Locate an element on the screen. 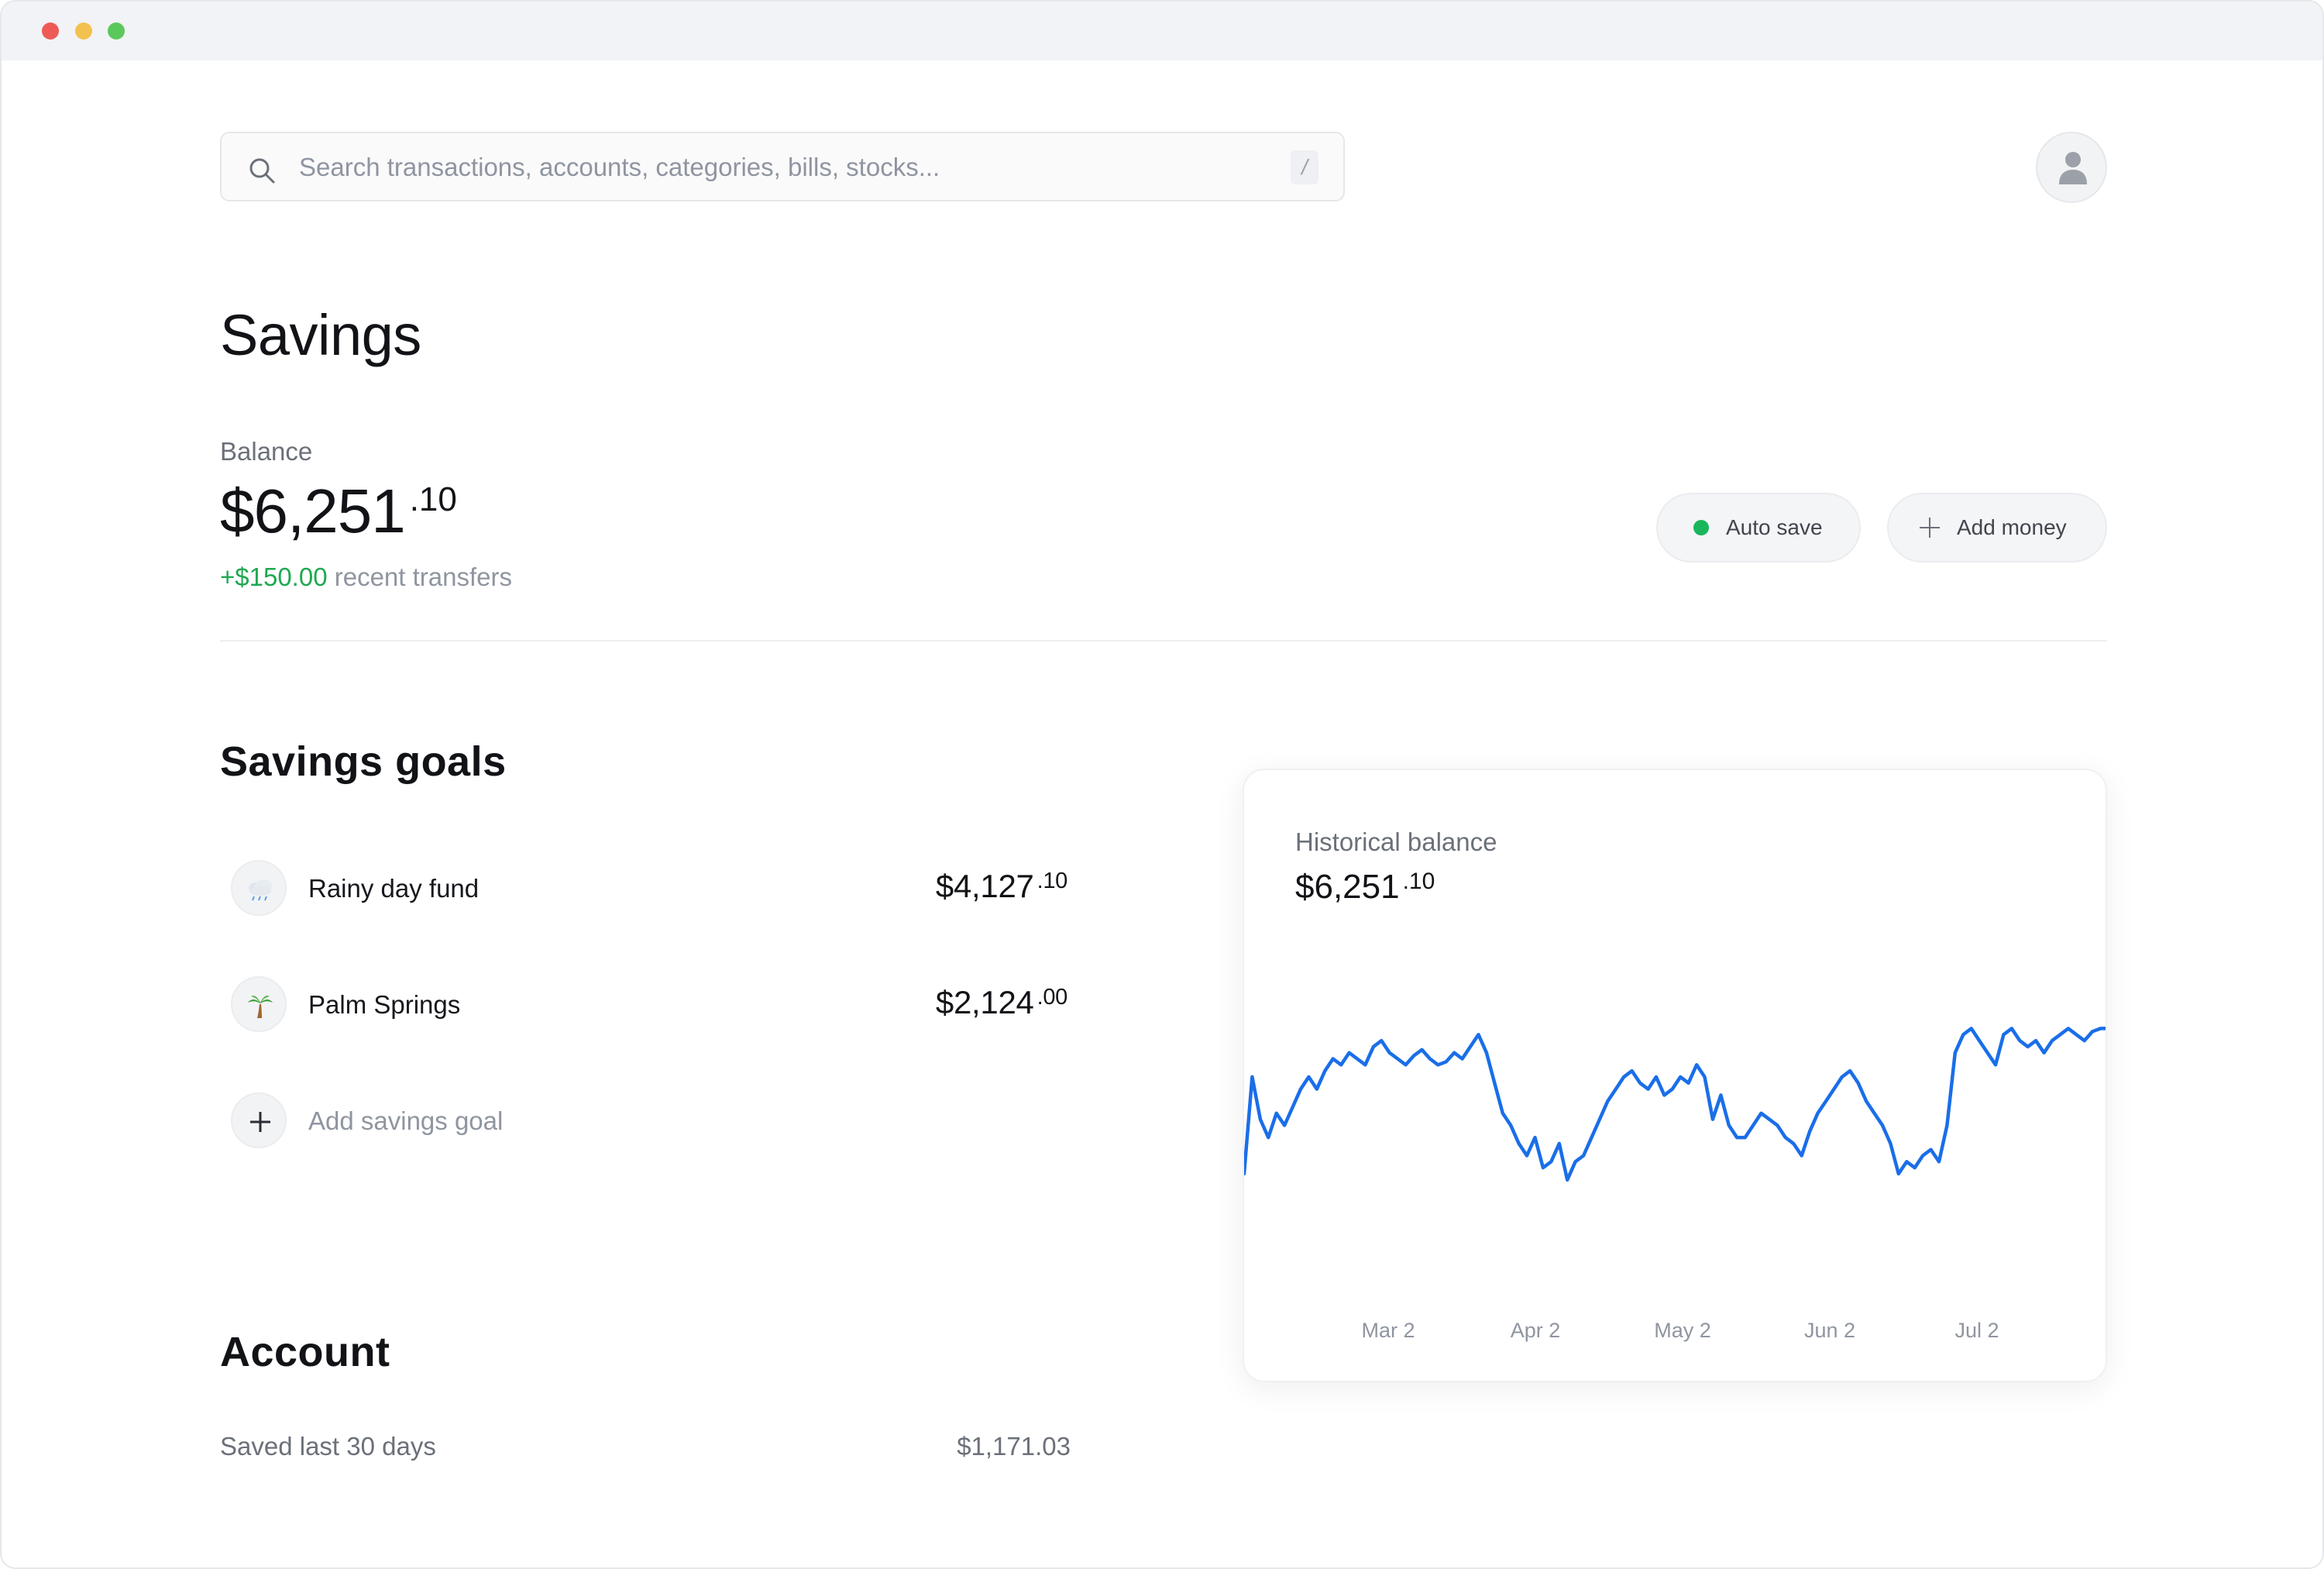 This screenshot has height=1569, width=2324. search-icon is located at coordinates (262, 171).